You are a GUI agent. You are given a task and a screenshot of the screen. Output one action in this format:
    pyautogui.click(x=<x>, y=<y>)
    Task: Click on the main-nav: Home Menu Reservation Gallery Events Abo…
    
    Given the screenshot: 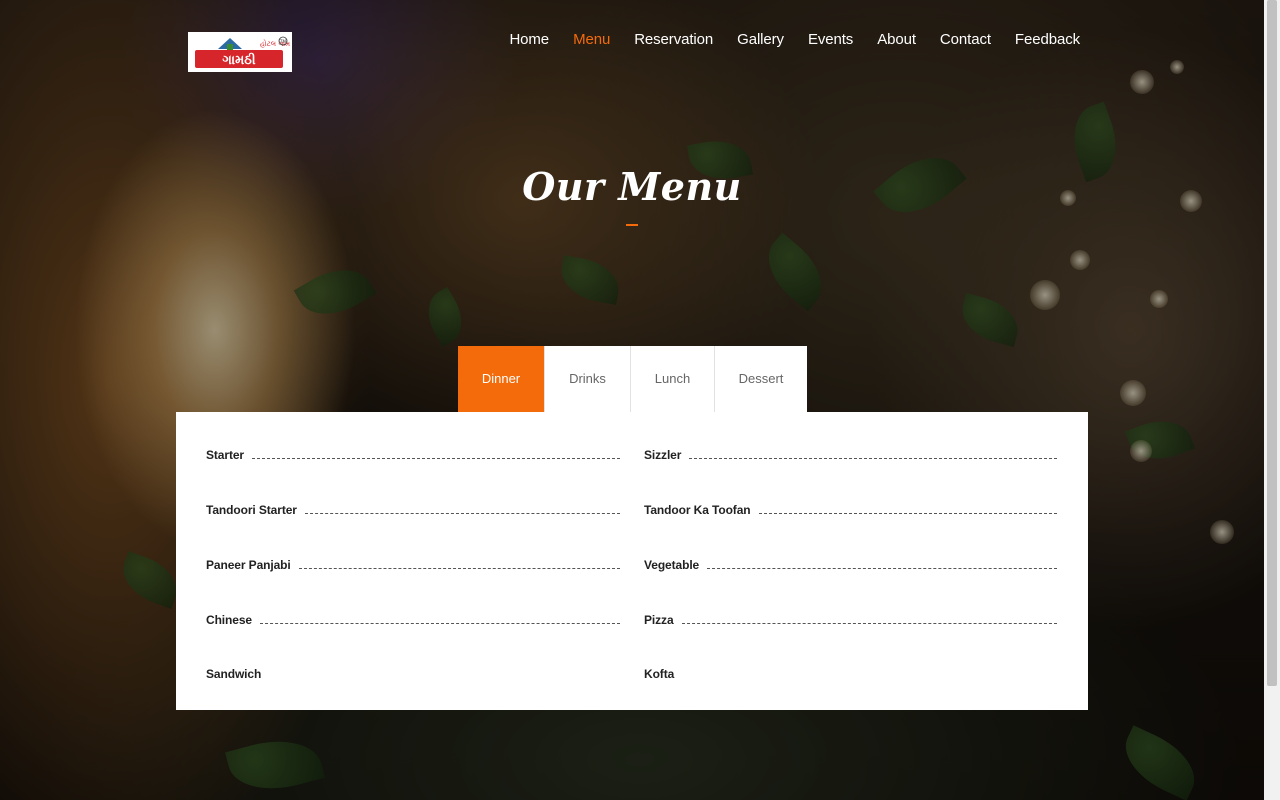 What is the action you would take?
    pyautogui.click(x=794, y=40)
    